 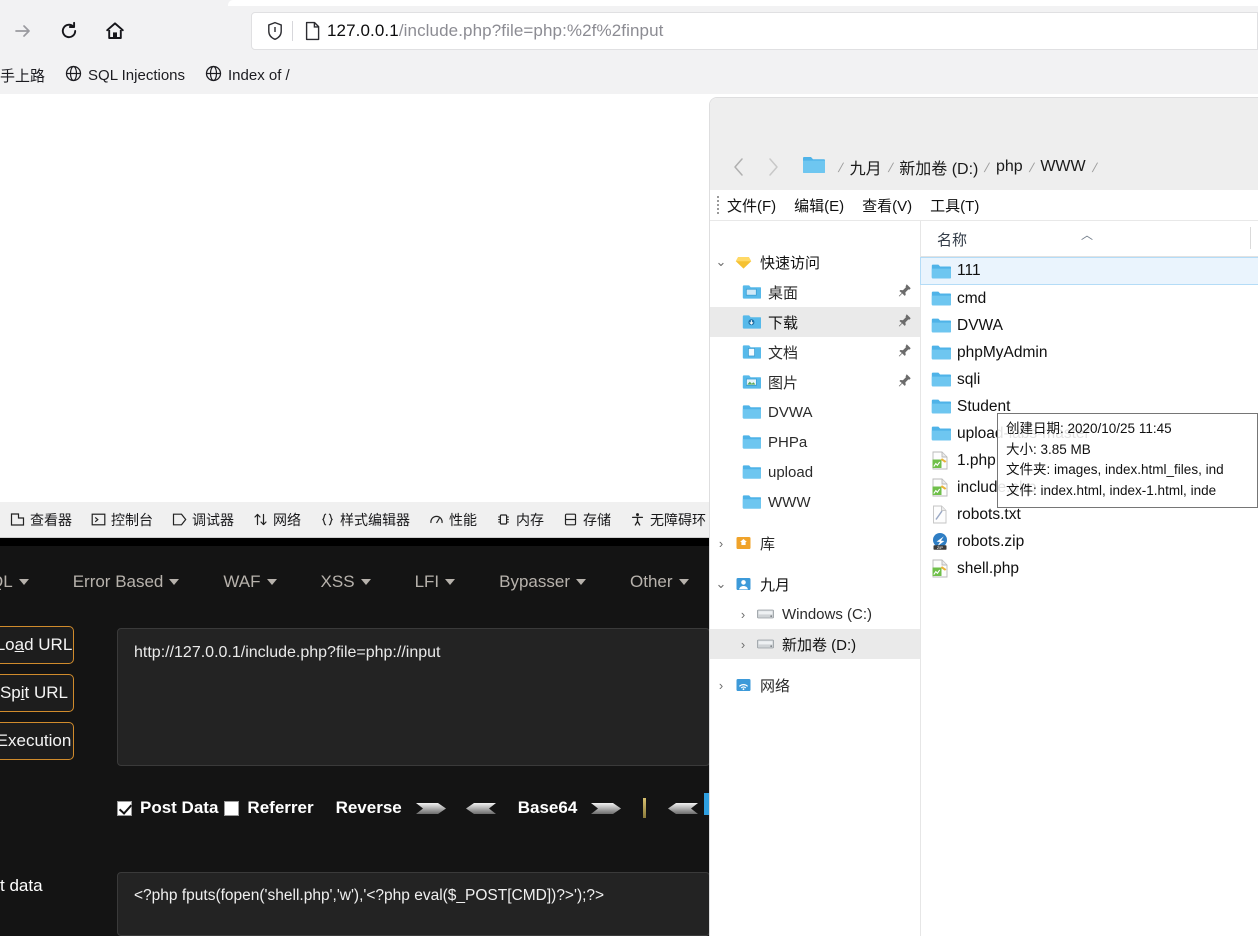 What do you see at coordinates (1089, 325) in the screenshot?
I see `file-row-dvwa: DVWA` at bounding box center [1089, 325].